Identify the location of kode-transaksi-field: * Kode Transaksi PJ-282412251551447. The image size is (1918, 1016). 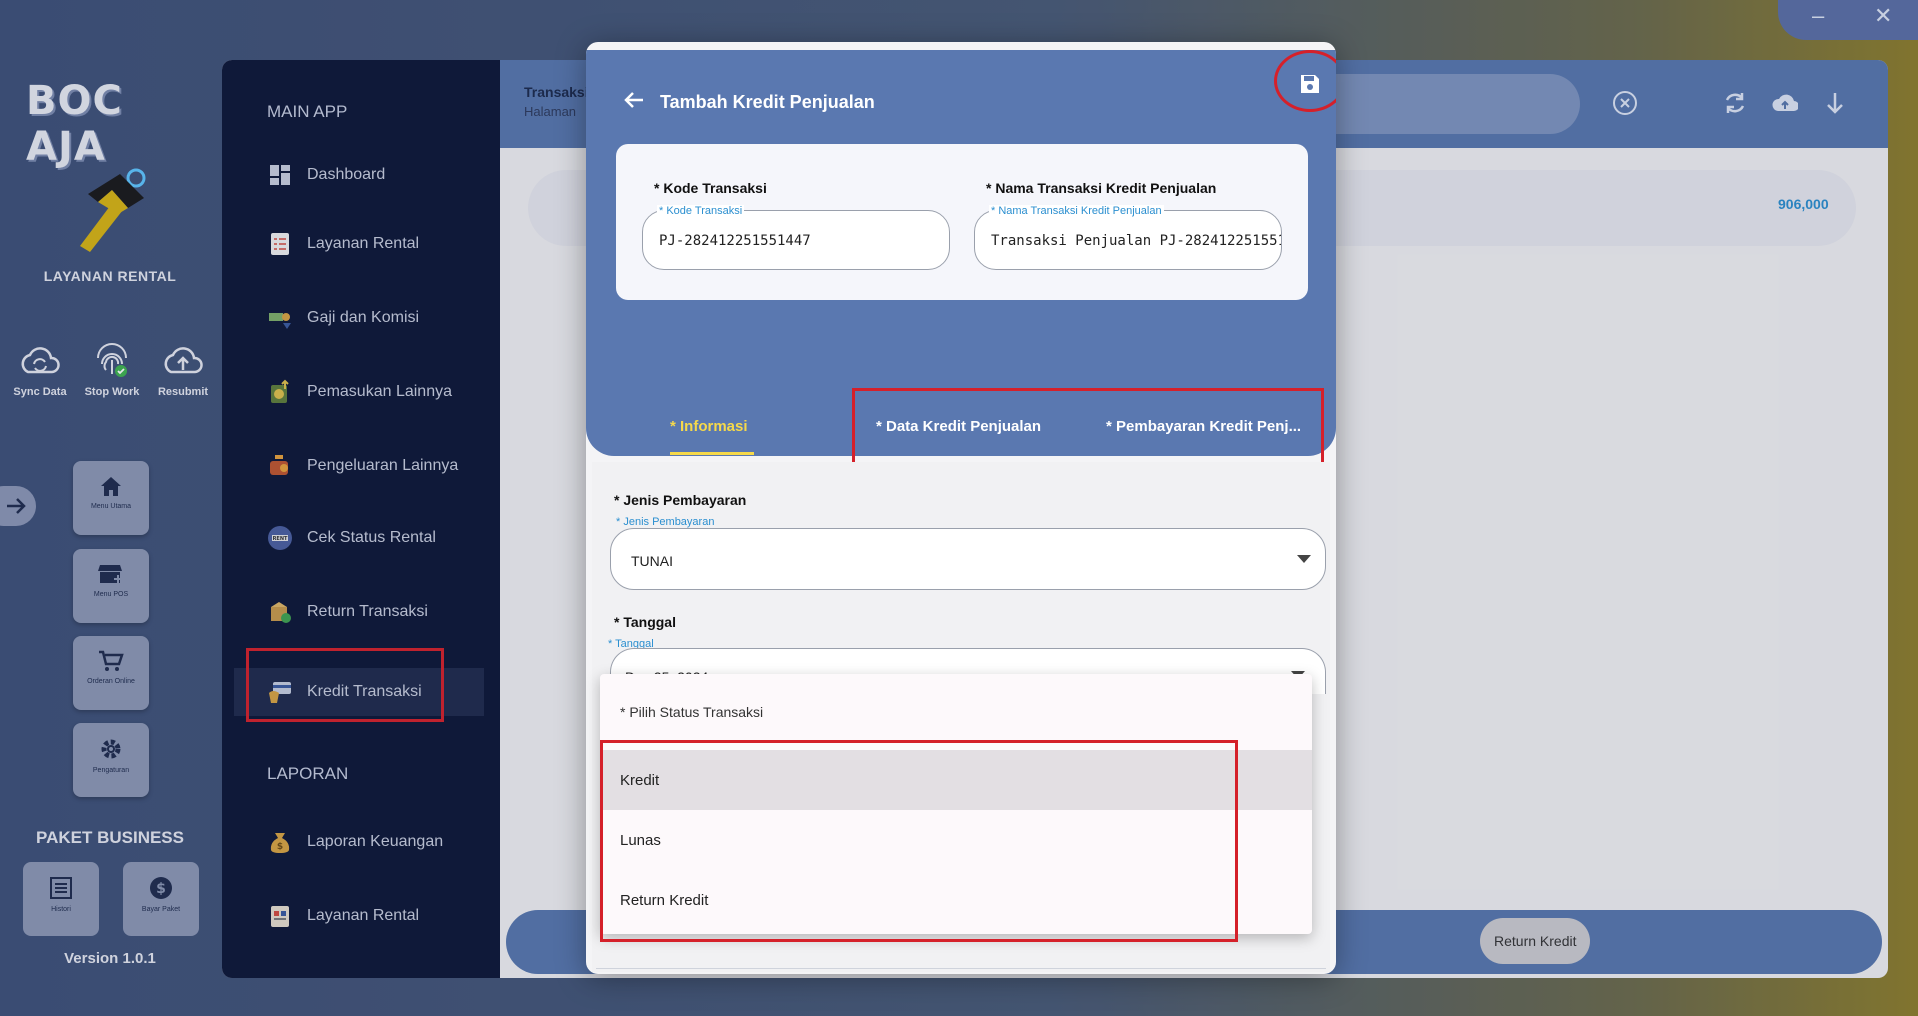
(796, 237).